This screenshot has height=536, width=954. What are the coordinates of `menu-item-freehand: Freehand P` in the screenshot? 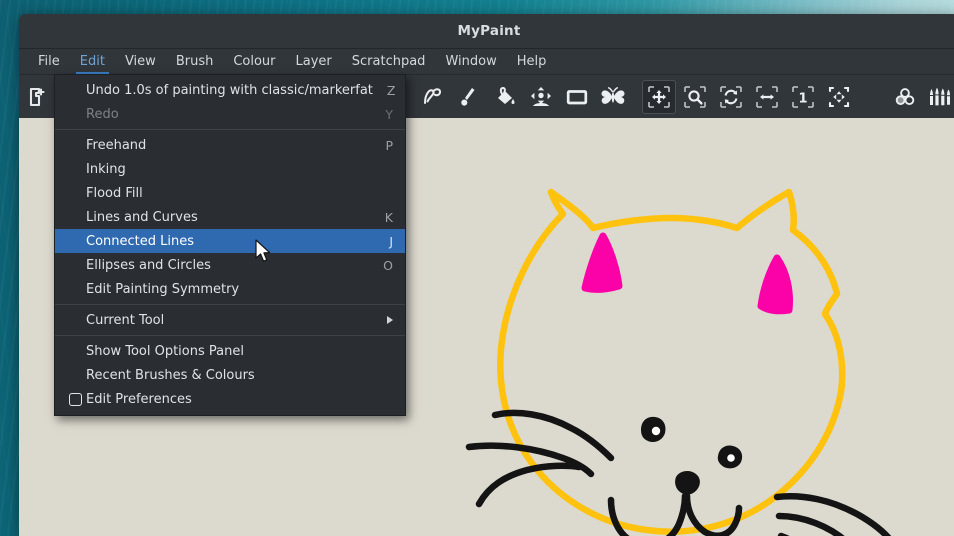 It's located at (230, 145).